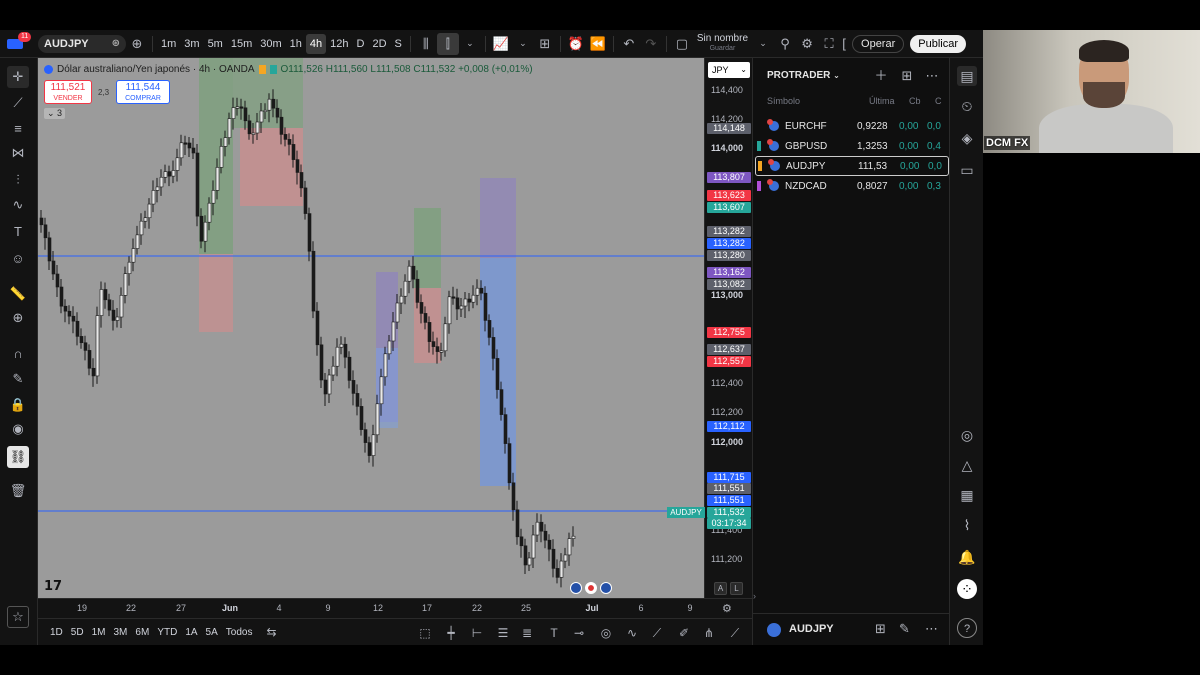 This screenshot has width=1200, height=675. Describe the element at coordinates (271, 632) in the screenshot. I see `date-range-icon: ⇆` at that location.